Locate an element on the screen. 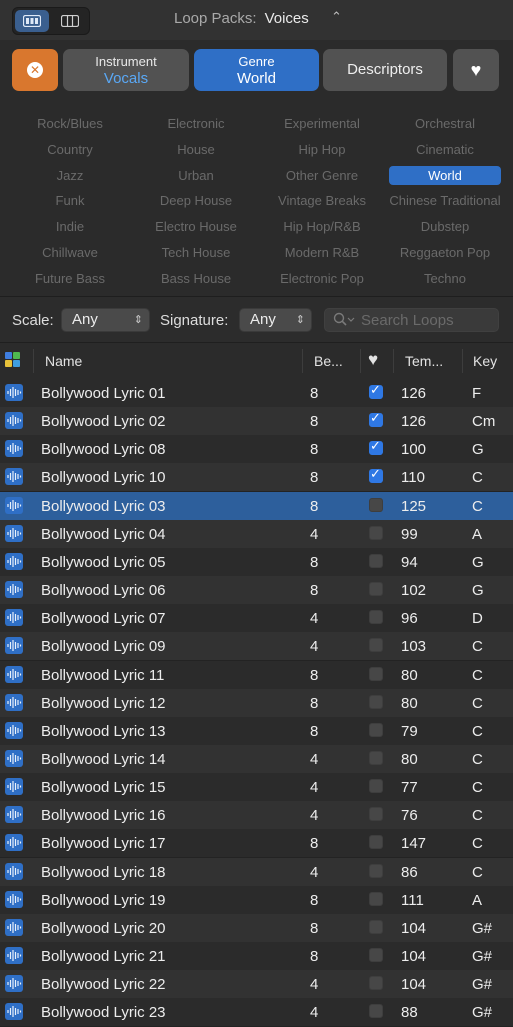  search-field is located at coordinates (411, 320).